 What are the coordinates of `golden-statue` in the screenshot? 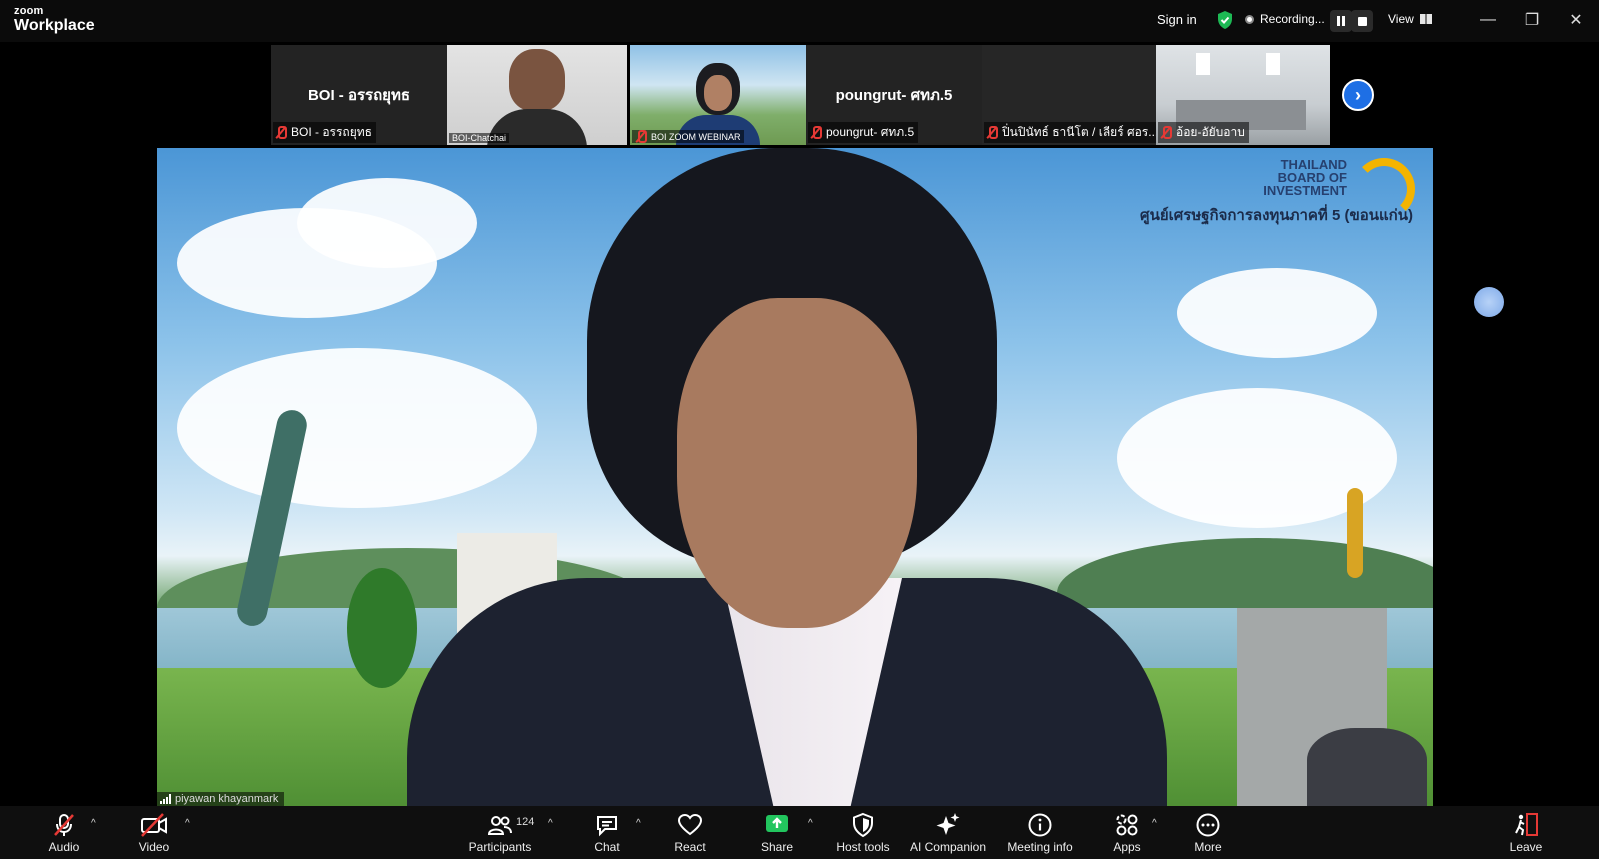 It's located at (1355, 533).